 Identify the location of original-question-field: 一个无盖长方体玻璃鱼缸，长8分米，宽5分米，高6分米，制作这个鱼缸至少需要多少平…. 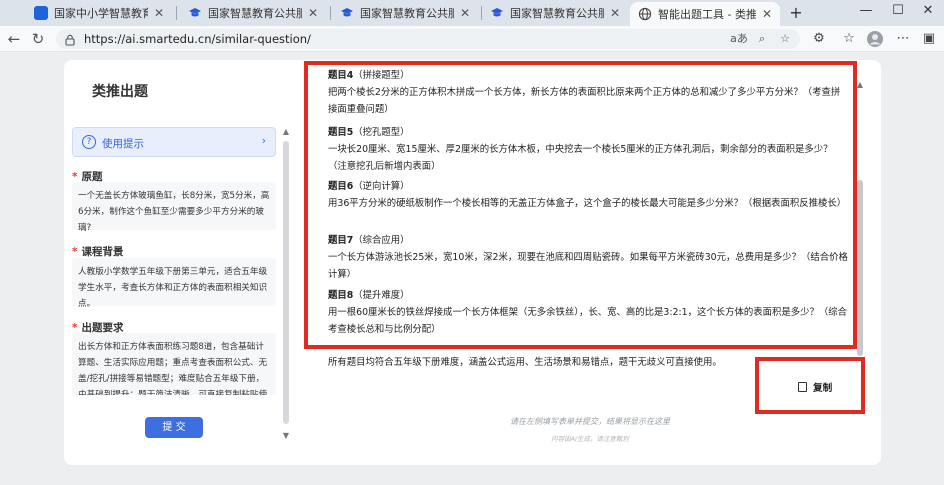
(174, 207).